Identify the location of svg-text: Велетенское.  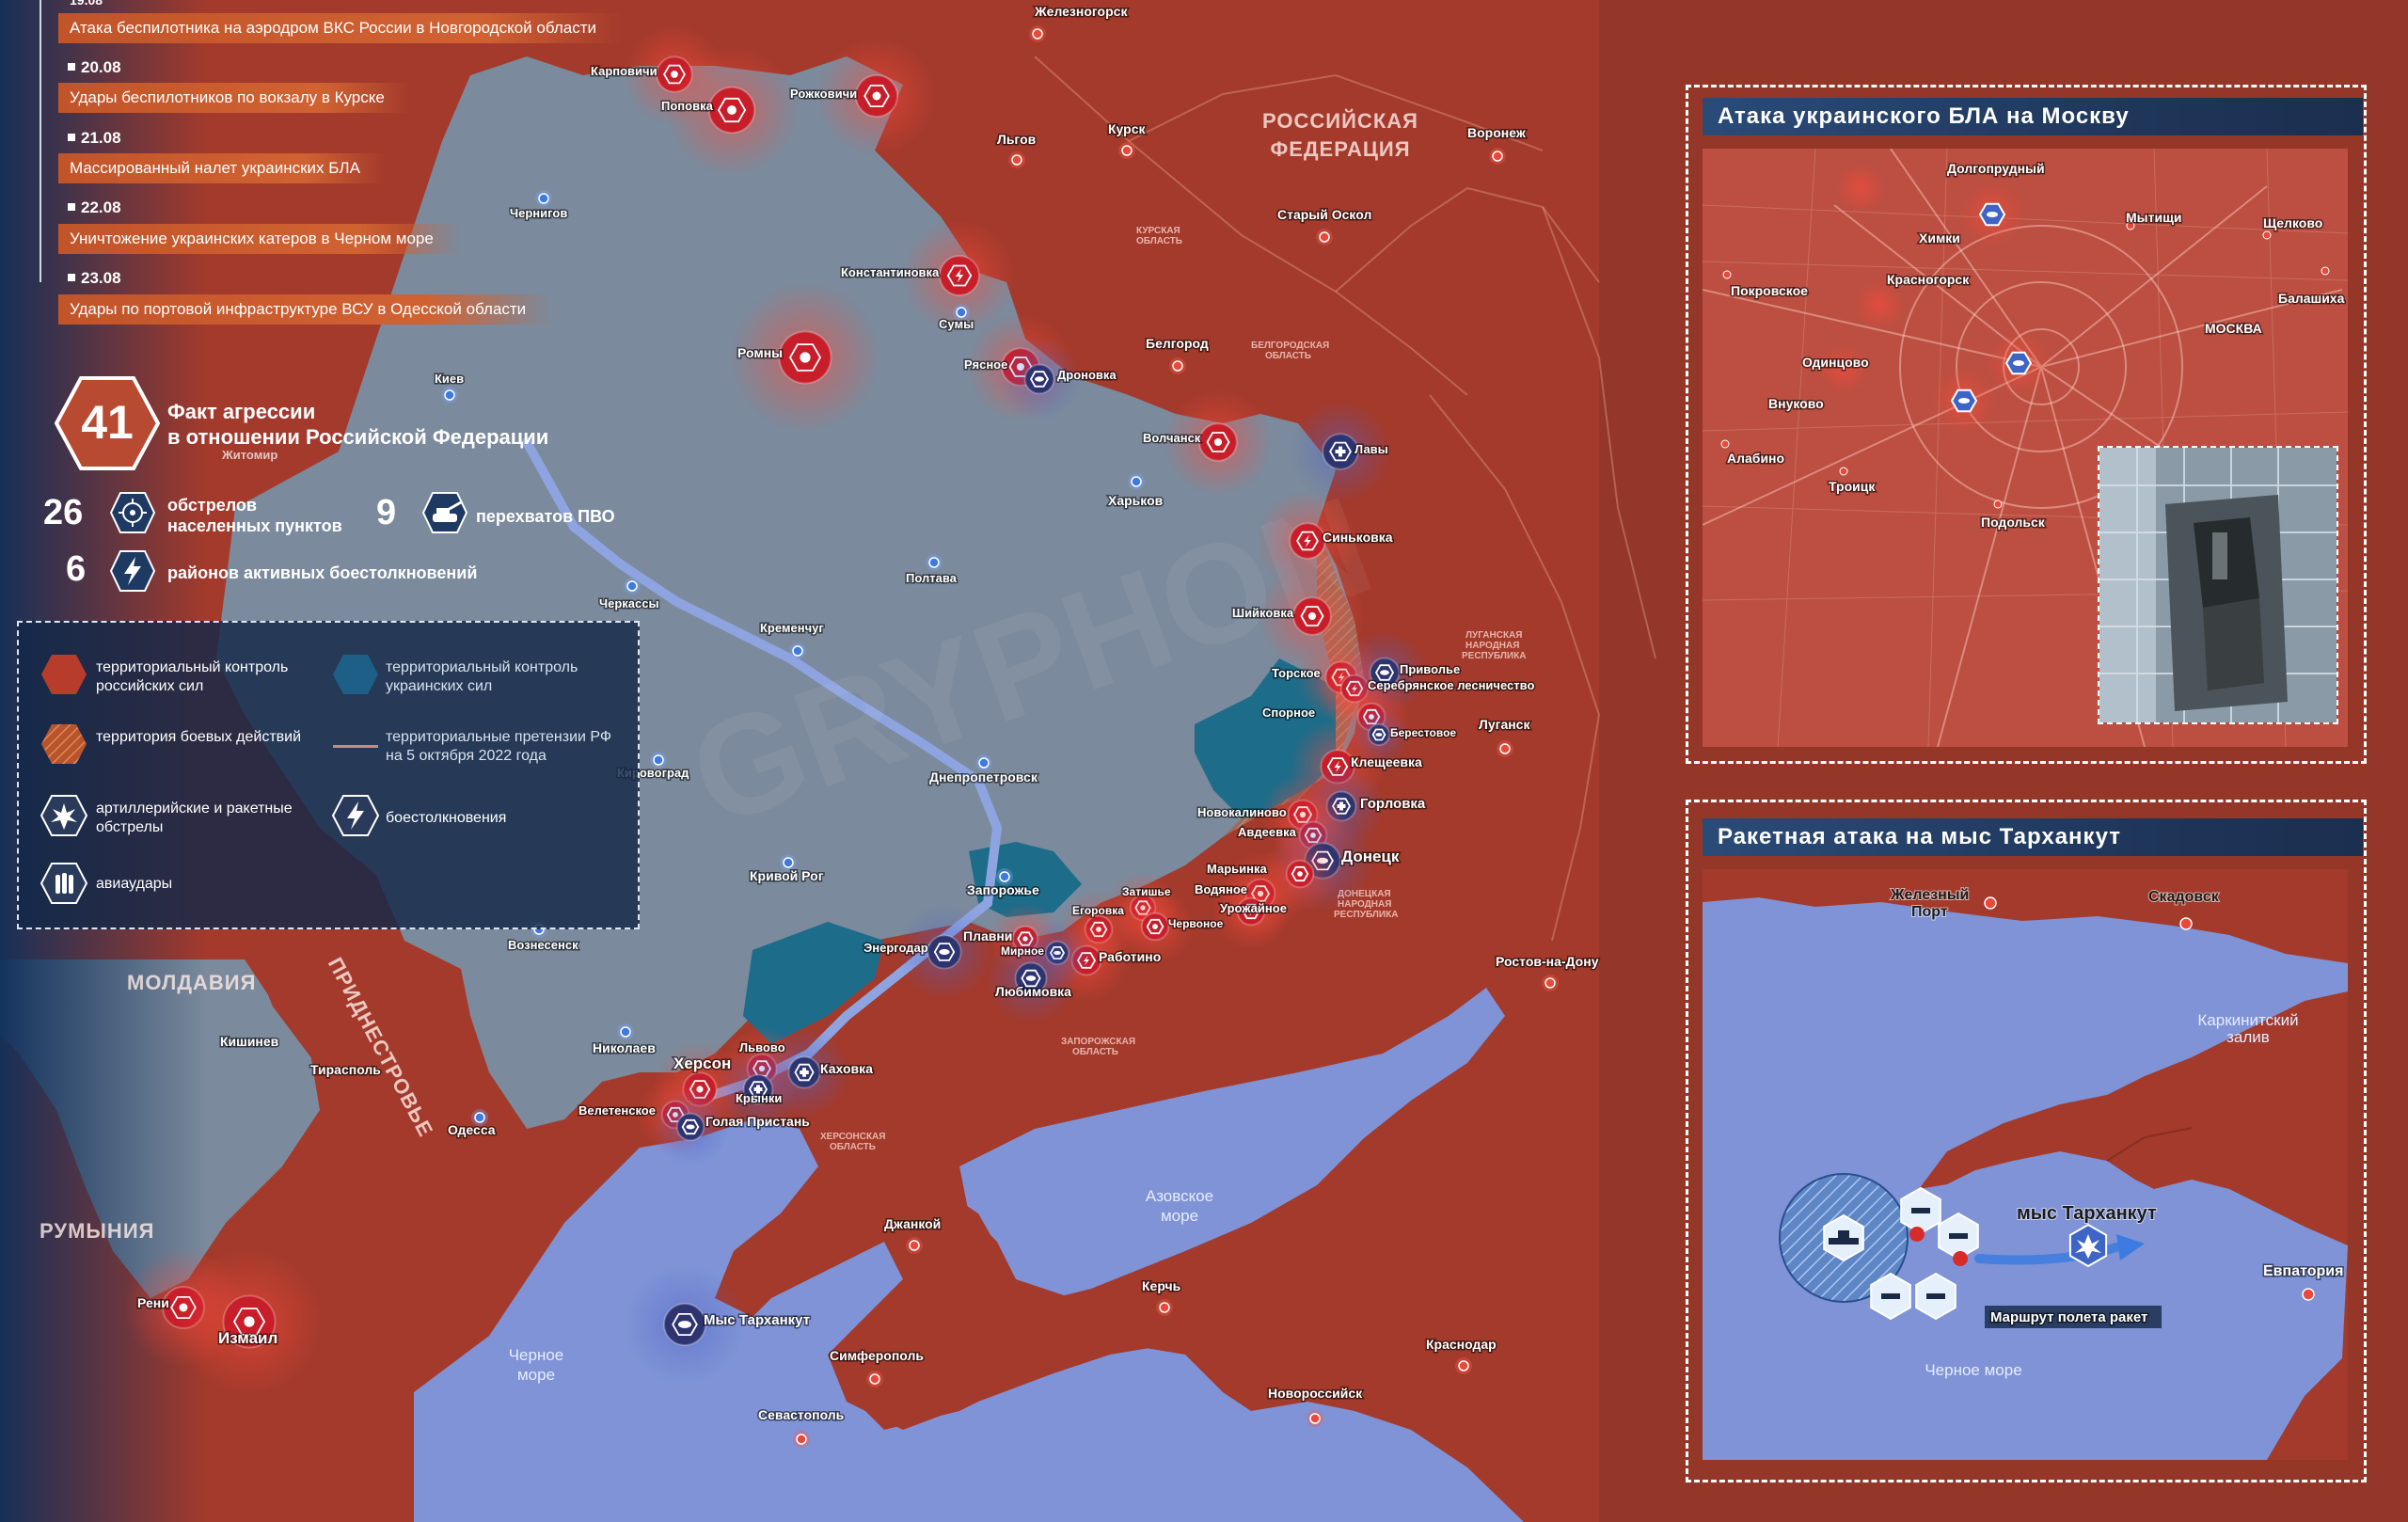
(617, 1110).